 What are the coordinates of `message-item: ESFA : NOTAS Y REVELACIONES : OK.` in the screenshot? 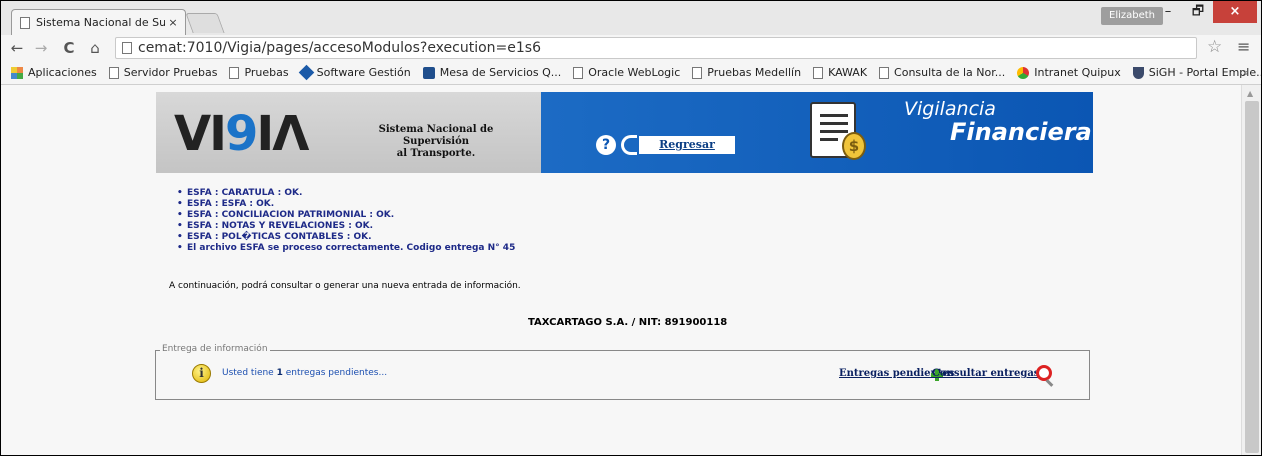 It's located at (346, 226).